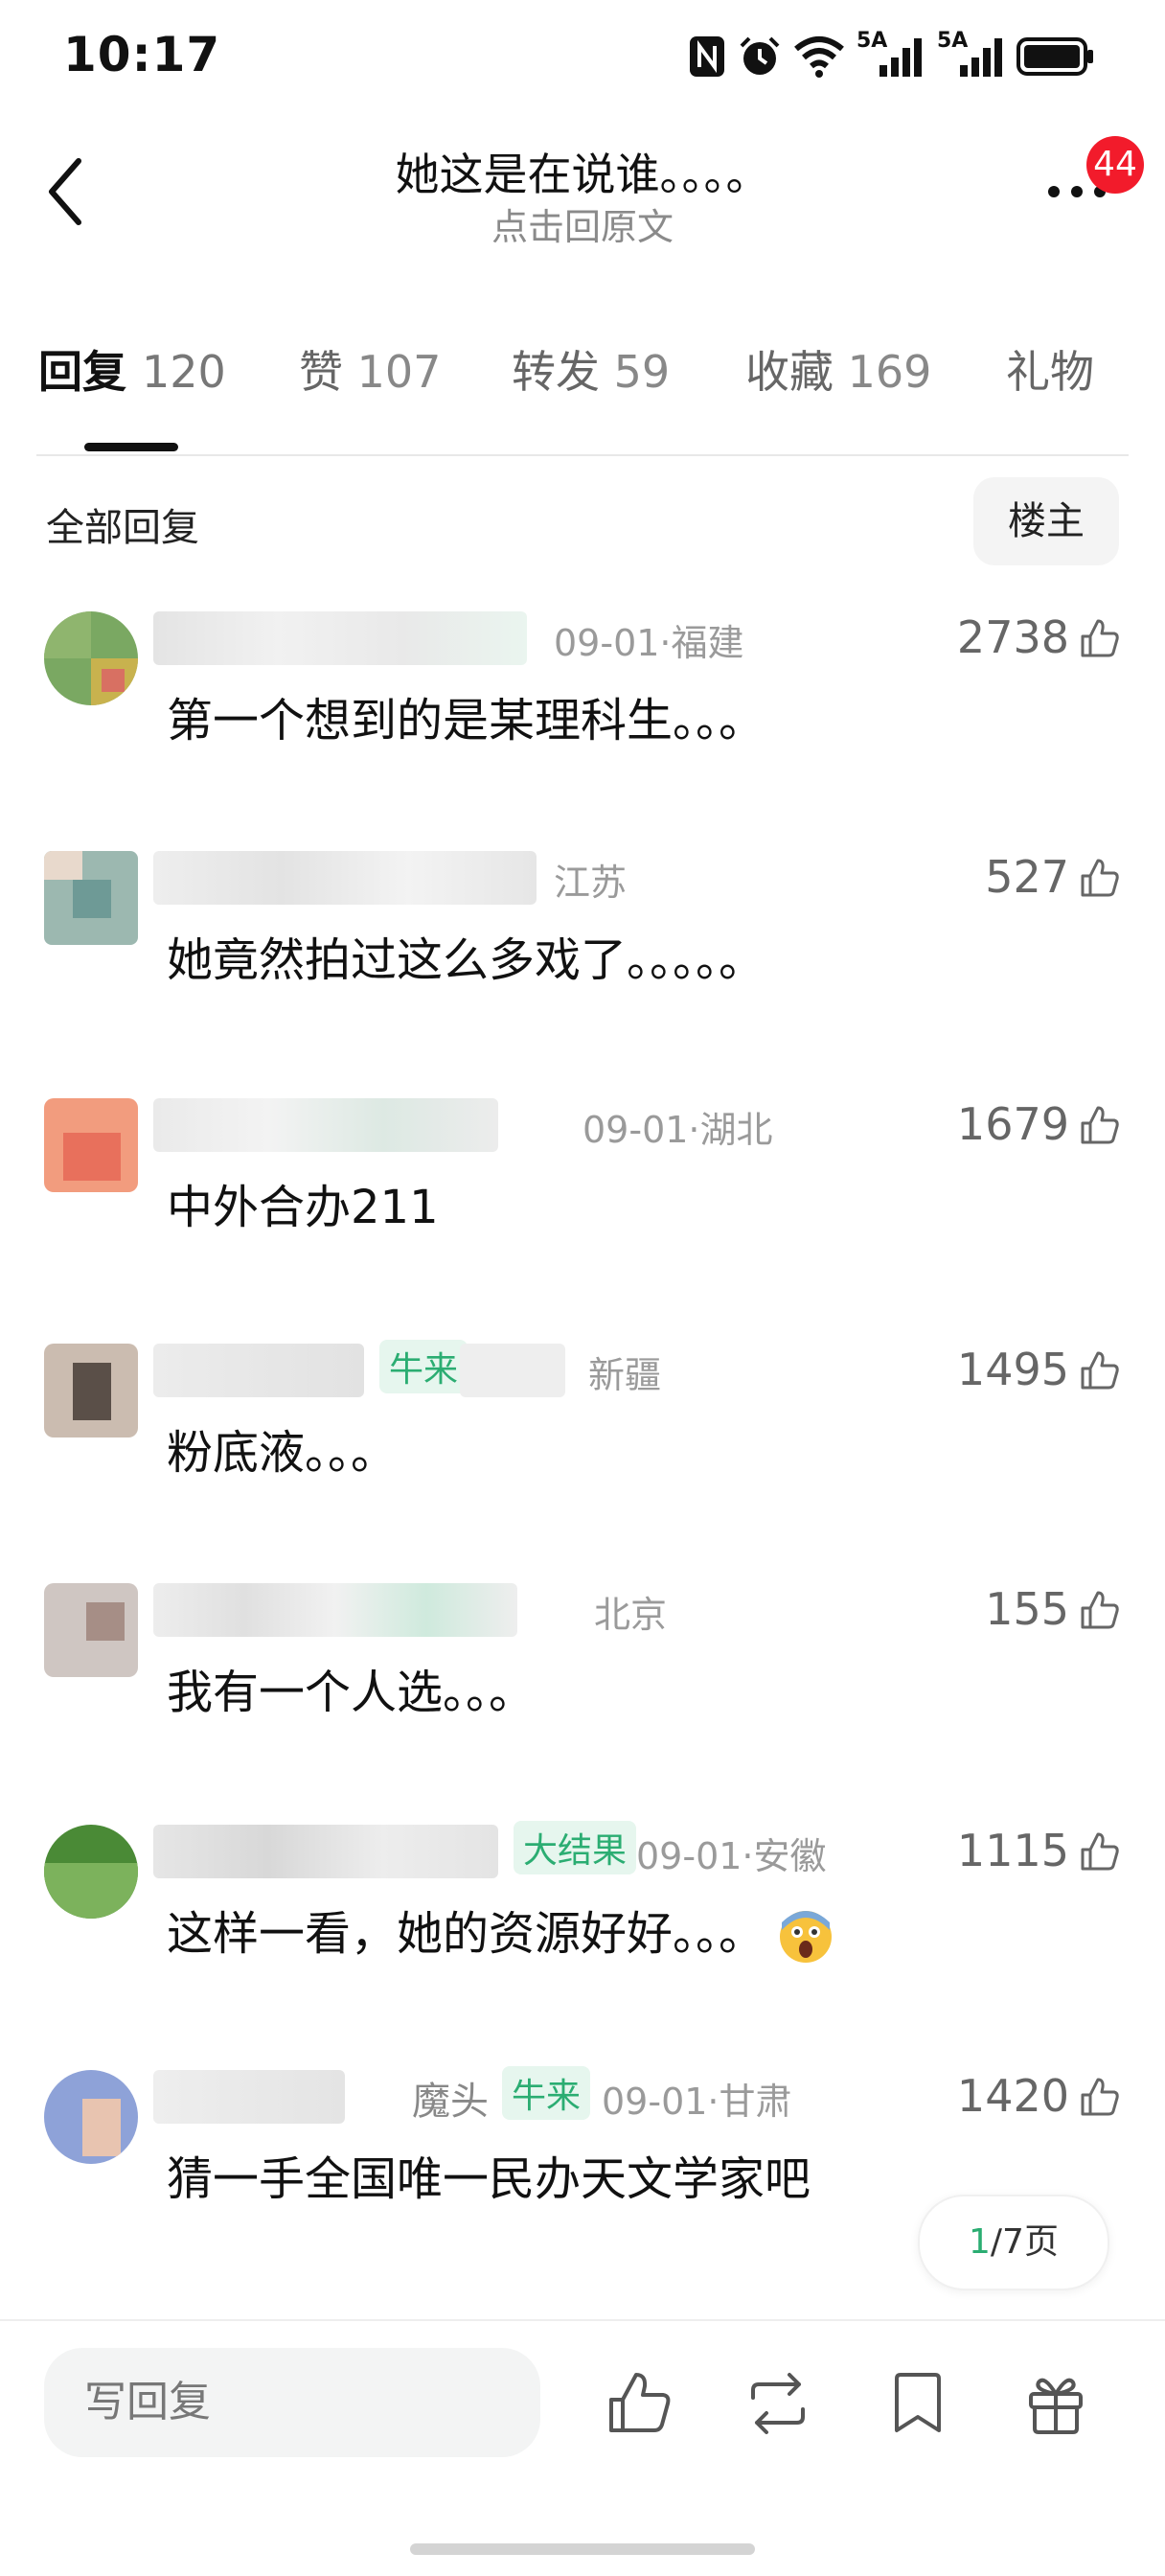 The width and height of the screenshot is (1165, 2576). I want to click on comment-item: 09-01·福建 2738 第一个想到的是某理科生。。。, so click(582, 726).